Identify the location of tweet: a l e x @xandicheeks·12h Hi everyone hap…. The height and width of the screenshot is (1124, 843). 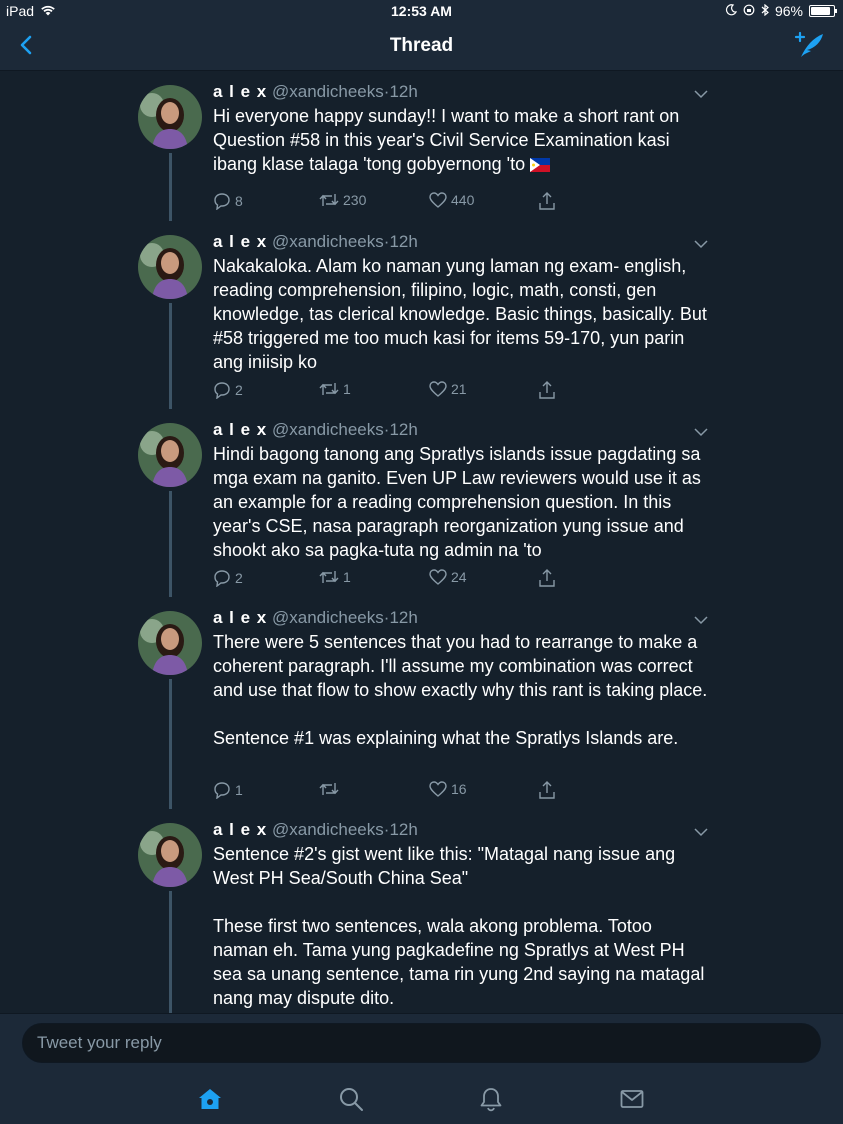
(421, 146).